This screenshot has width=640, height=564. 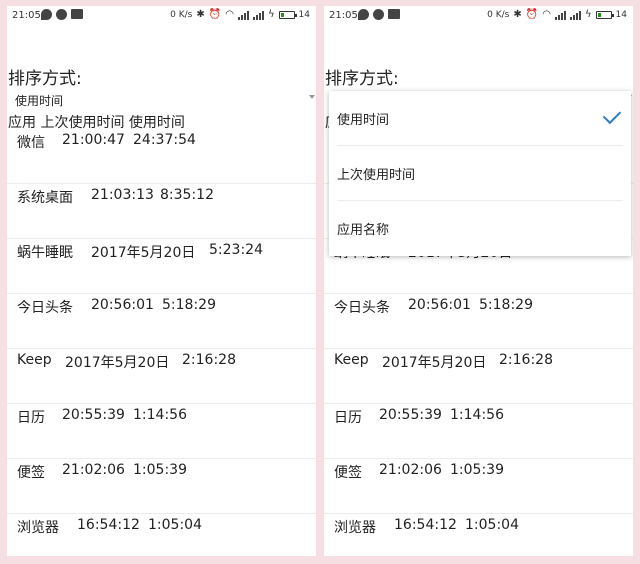 I want to click on sort-option-label: 应用名称, so click(x=363, y=230).